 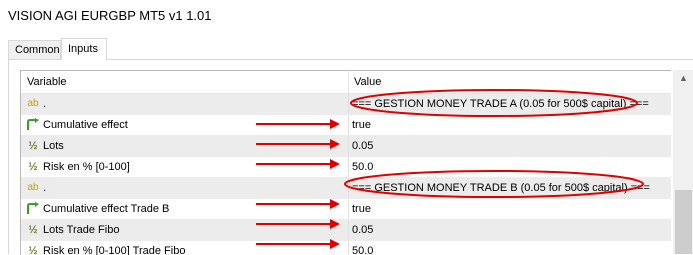 What do you see at coordinates (367, 82) in the screenshot?
I see `column-header-value: Value` at bounding box center [367, 82].